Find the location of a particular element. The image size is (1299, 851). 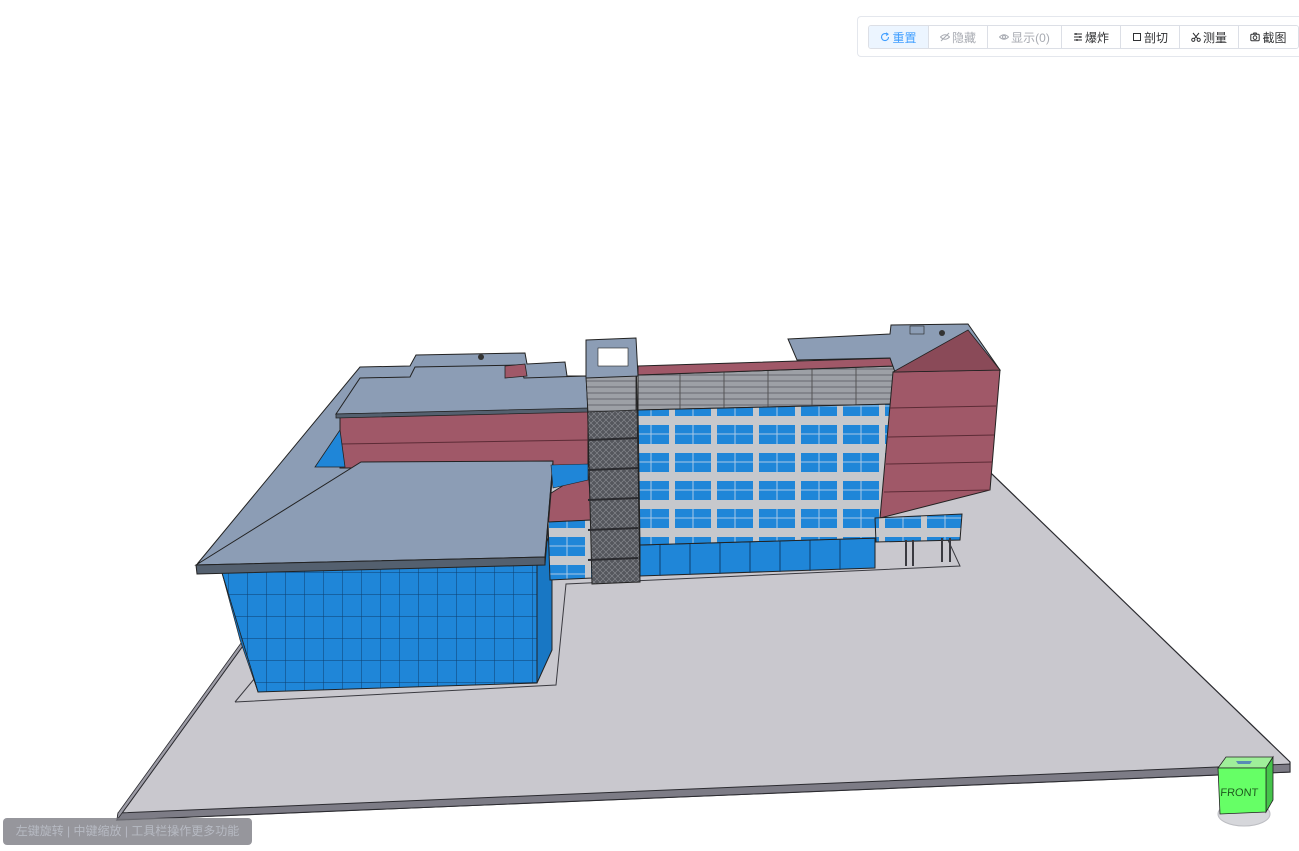

section-label: 剖切 is located at coordinates (1155, 37).